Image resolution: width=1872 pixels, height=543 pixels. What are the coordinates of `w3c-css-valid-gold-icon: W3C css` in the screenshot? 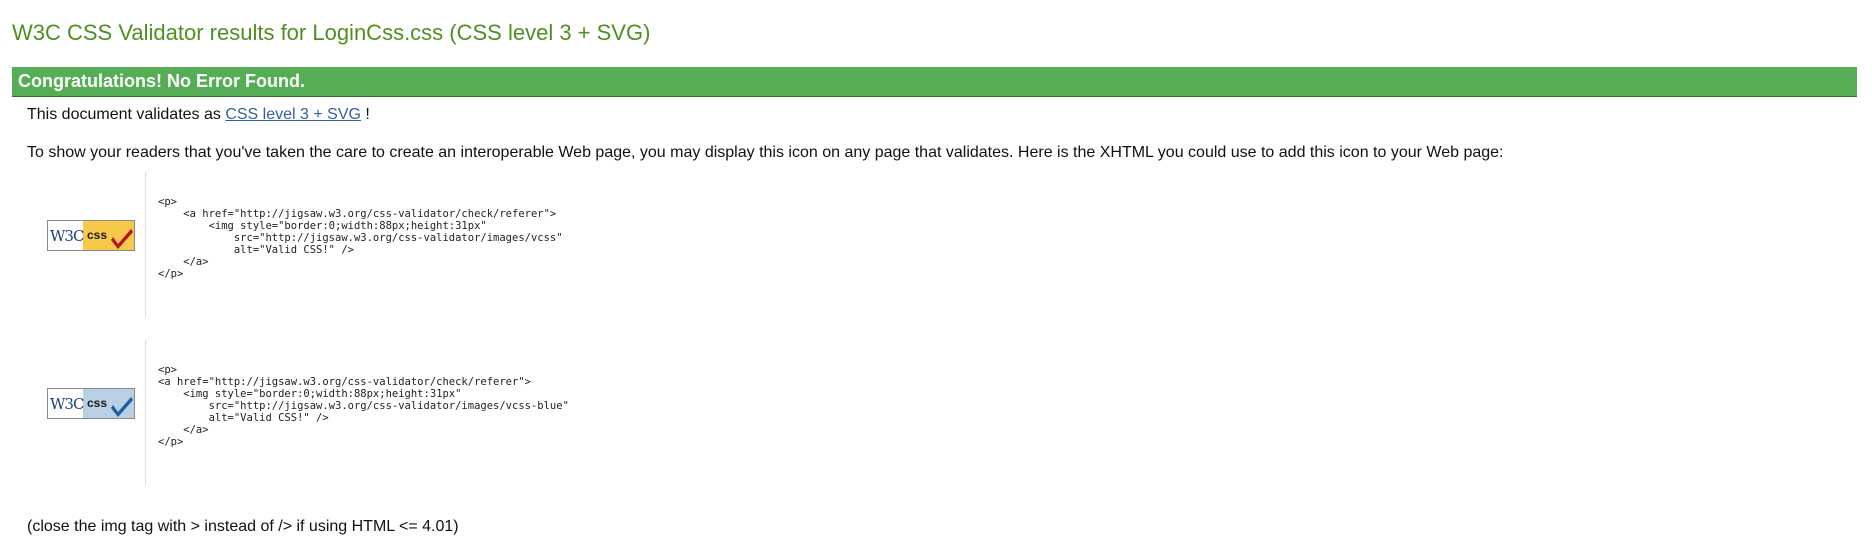 It's located at (91, 235).